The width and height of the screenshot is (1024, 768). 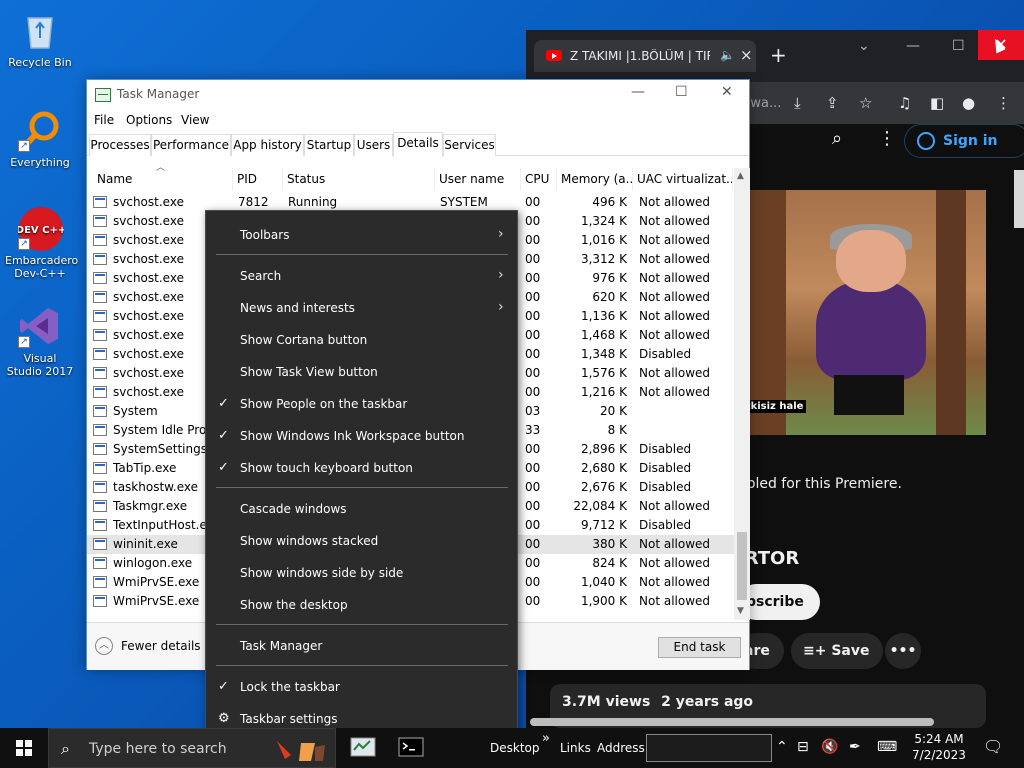 I want to click on links-toolbar: Links, so click(x=575, y=748).